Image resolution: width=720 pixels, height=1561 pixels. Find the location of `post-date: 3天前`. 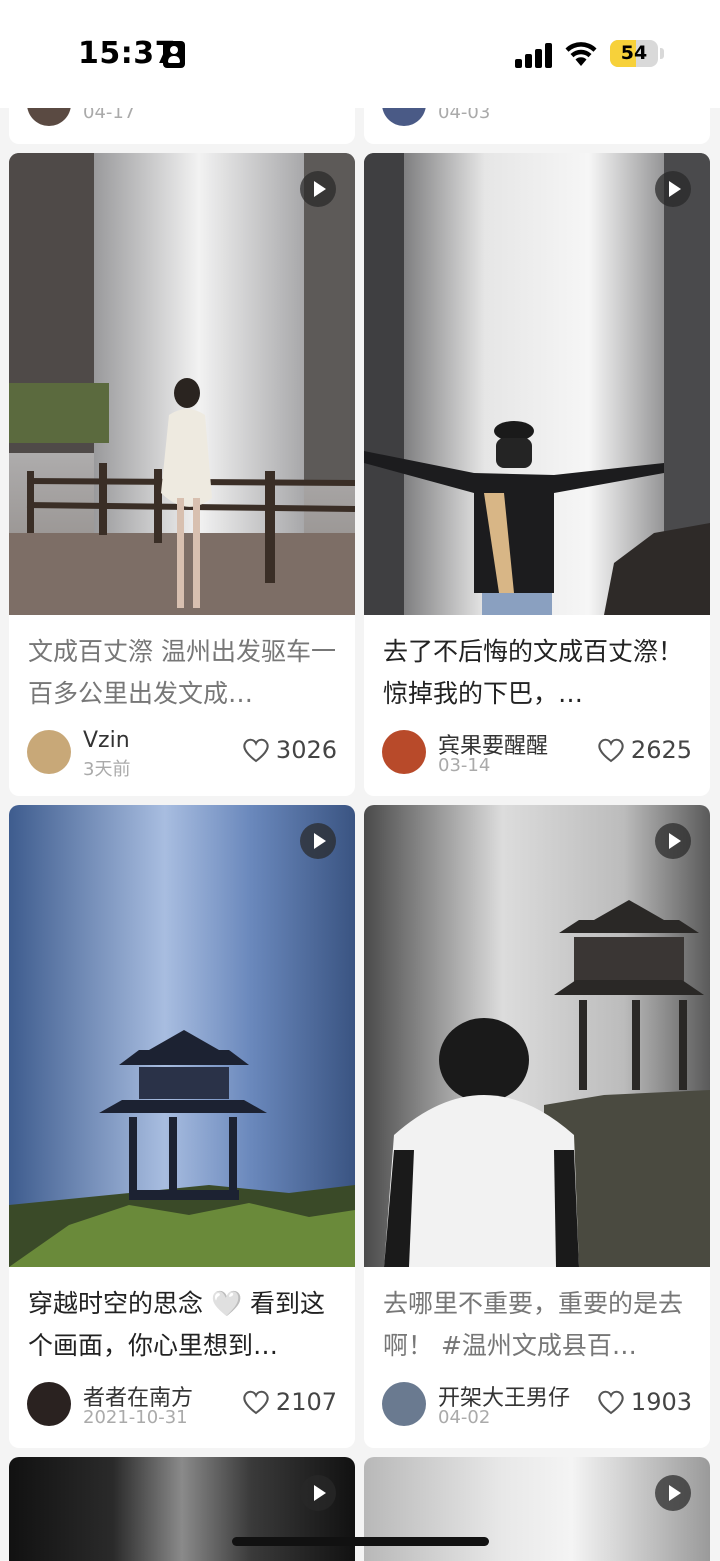

post-date: 3天前 is located at coordinates (107, 769).